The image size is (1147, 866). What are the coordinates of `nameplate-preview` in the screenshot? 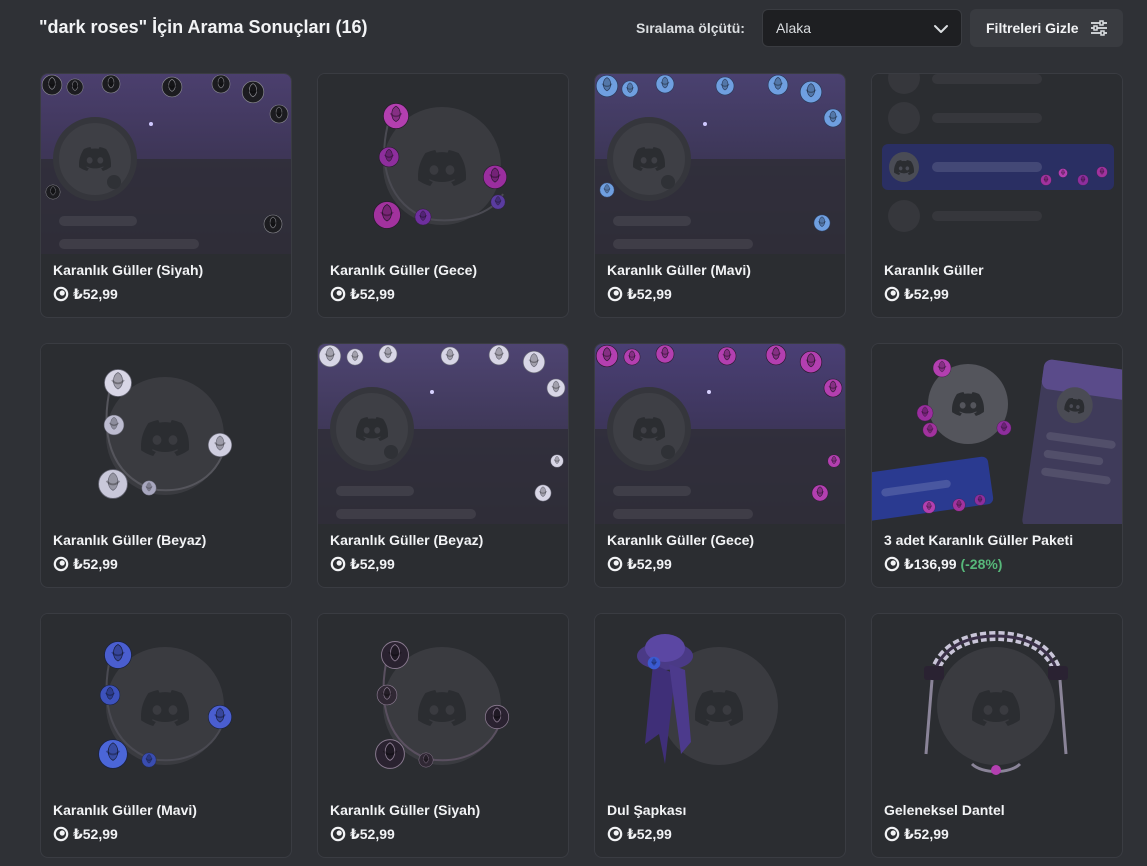 It's located at (997, 164).